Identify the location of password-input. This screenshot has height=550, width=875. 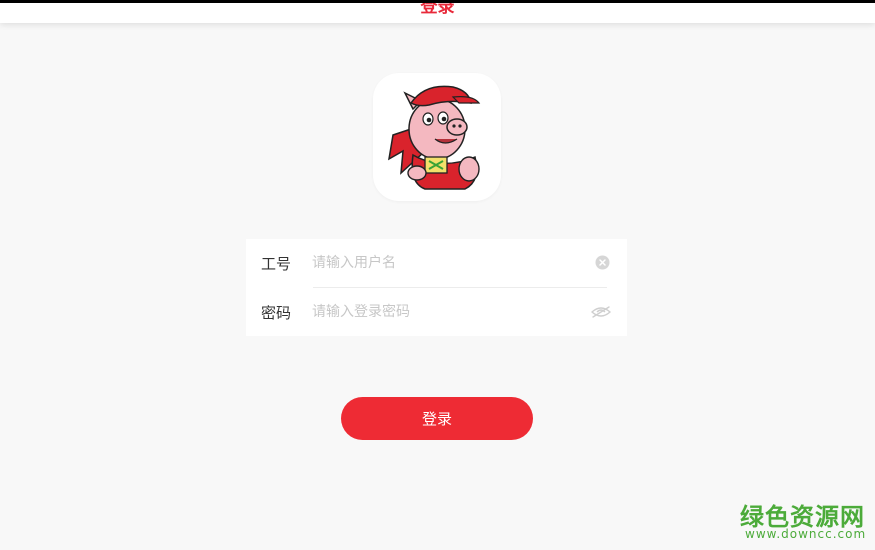
(447, 312).